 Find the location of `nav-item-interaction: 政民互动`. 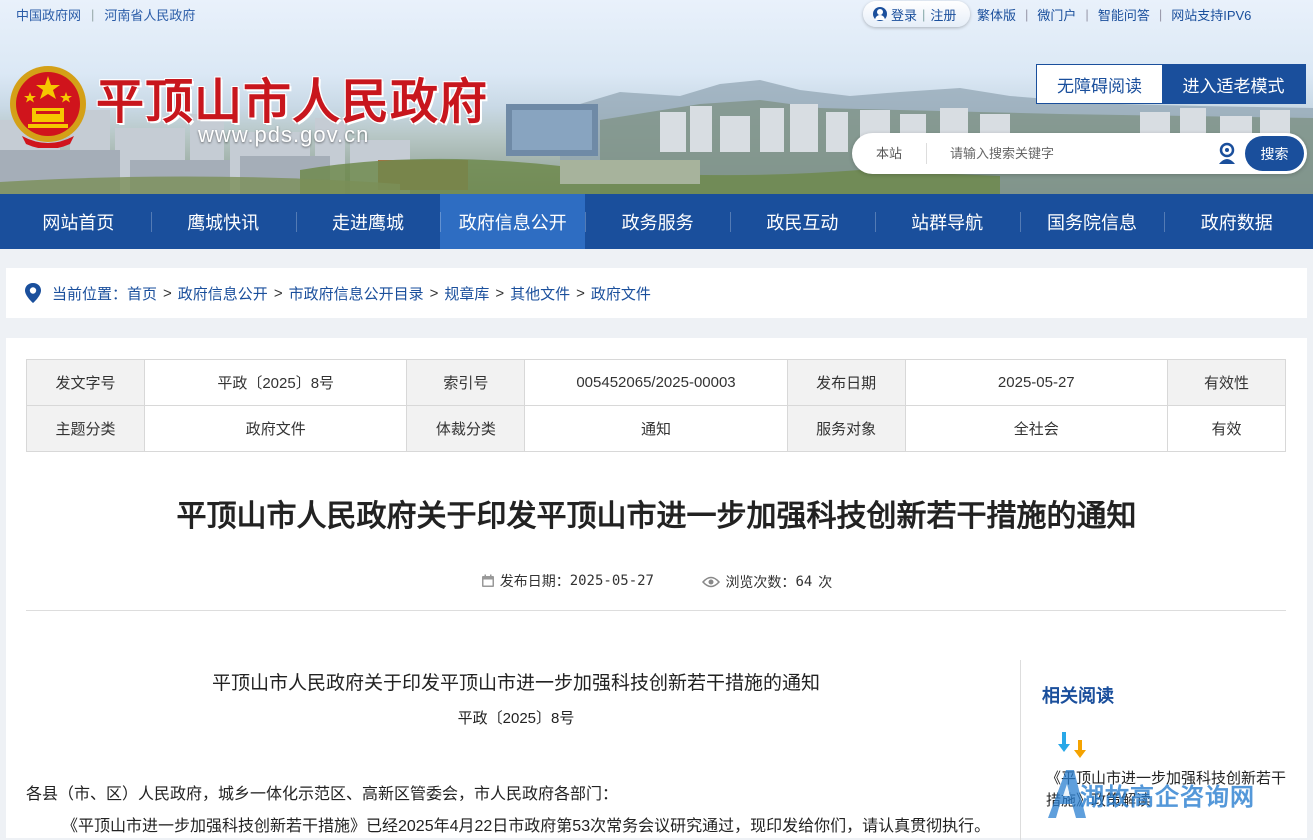

nav-item-interaction: 政民互动 is located at coordinates (802, 221).